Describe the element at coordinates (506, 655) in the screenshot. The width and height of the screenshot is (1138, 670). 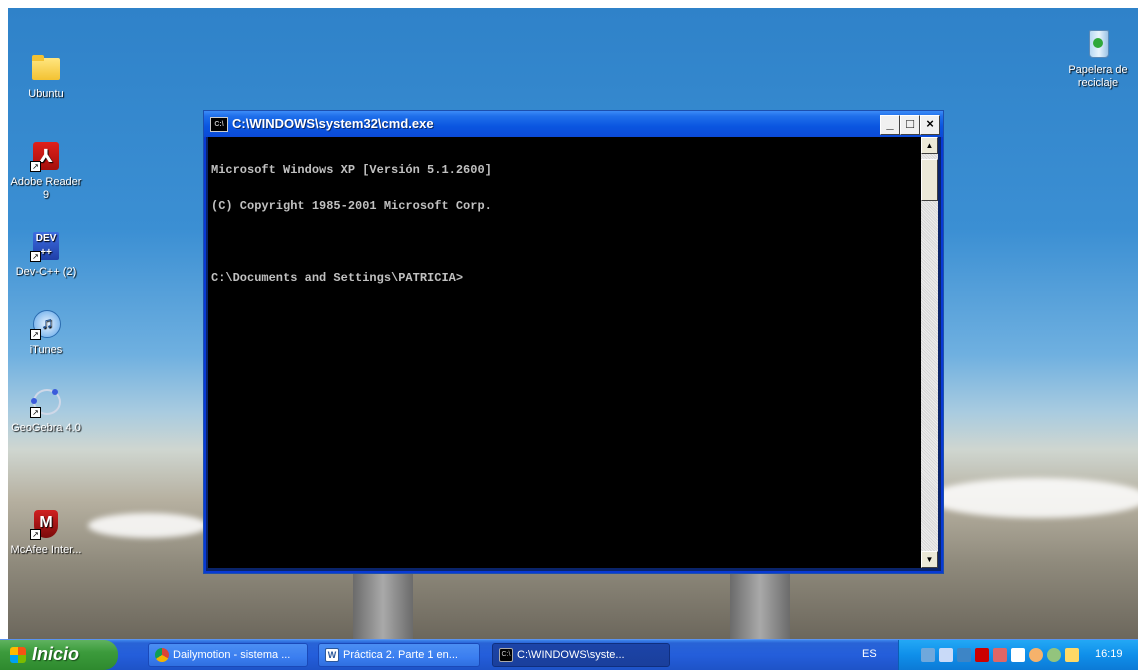
I see `console-icon: C:\` at that location.